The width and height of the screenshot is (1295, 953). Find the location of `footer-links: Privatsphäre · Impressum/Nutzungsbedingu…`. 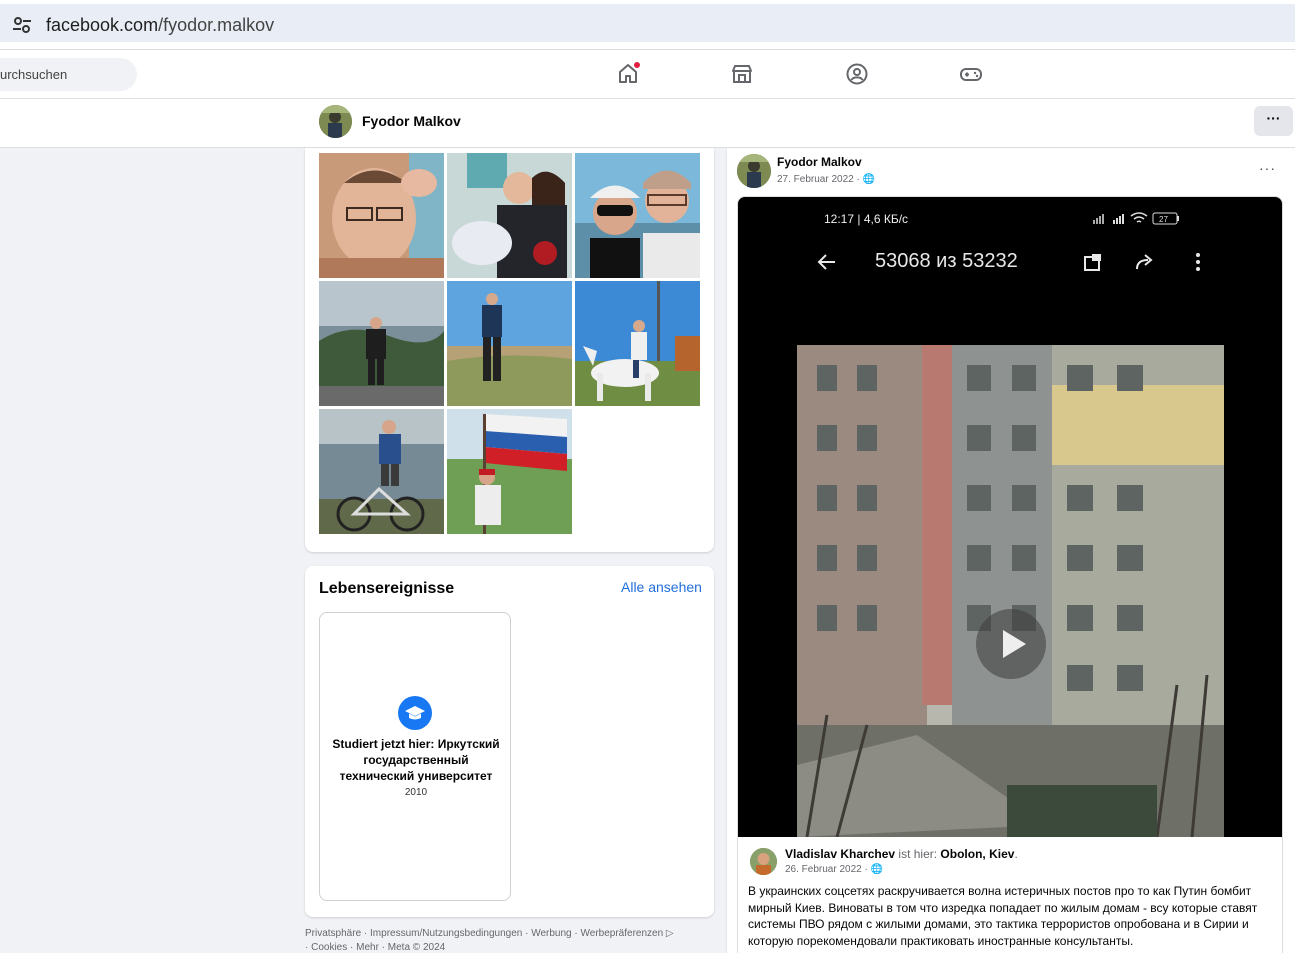

footer-links: Privatsphäre · Impressum/Nutzungsbedingu… is located at coordinates (509, 934).